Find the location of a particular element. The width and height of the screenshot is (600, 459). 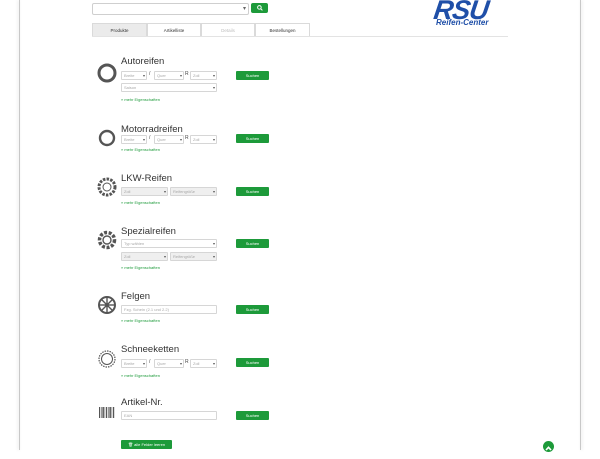

global-search-button is located at coordinates (259, 8).